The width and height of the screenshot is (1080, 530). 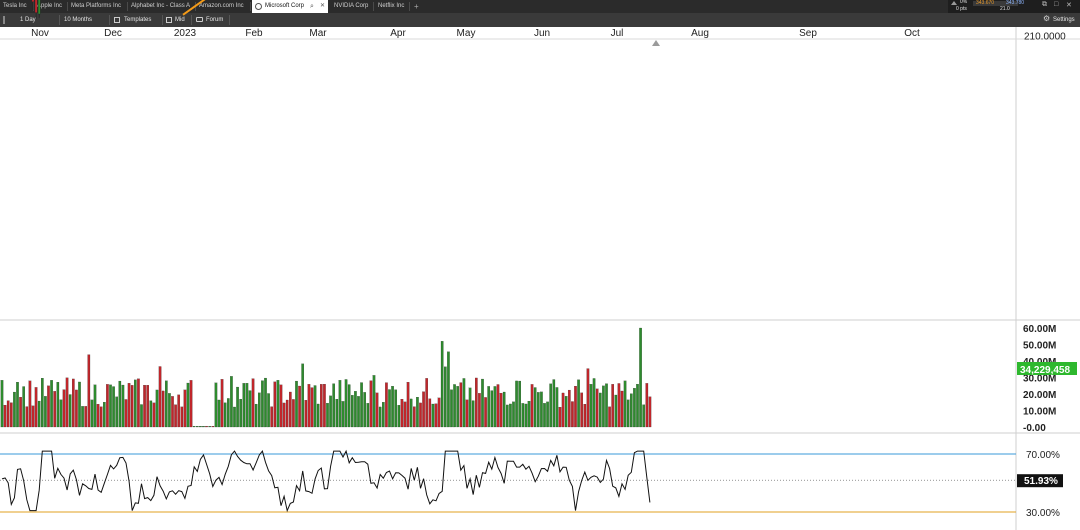 What do you see at coordinates (1039, 329) in the screenshot?
I see `volume-tick-label: 60.00M` at bounding box center [1039, 329].